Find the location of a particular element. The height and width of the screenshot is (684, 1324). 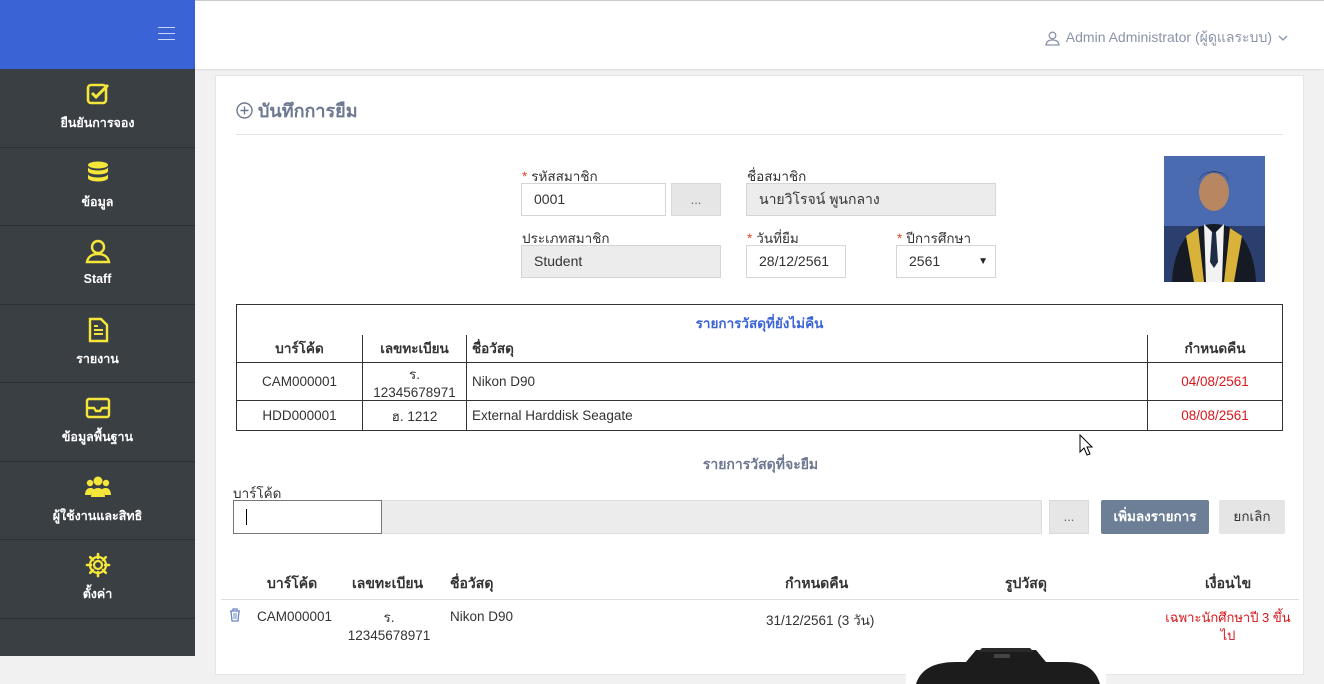

borrow-date-input: 28/12/2561 is located at coordinates (796, 261).